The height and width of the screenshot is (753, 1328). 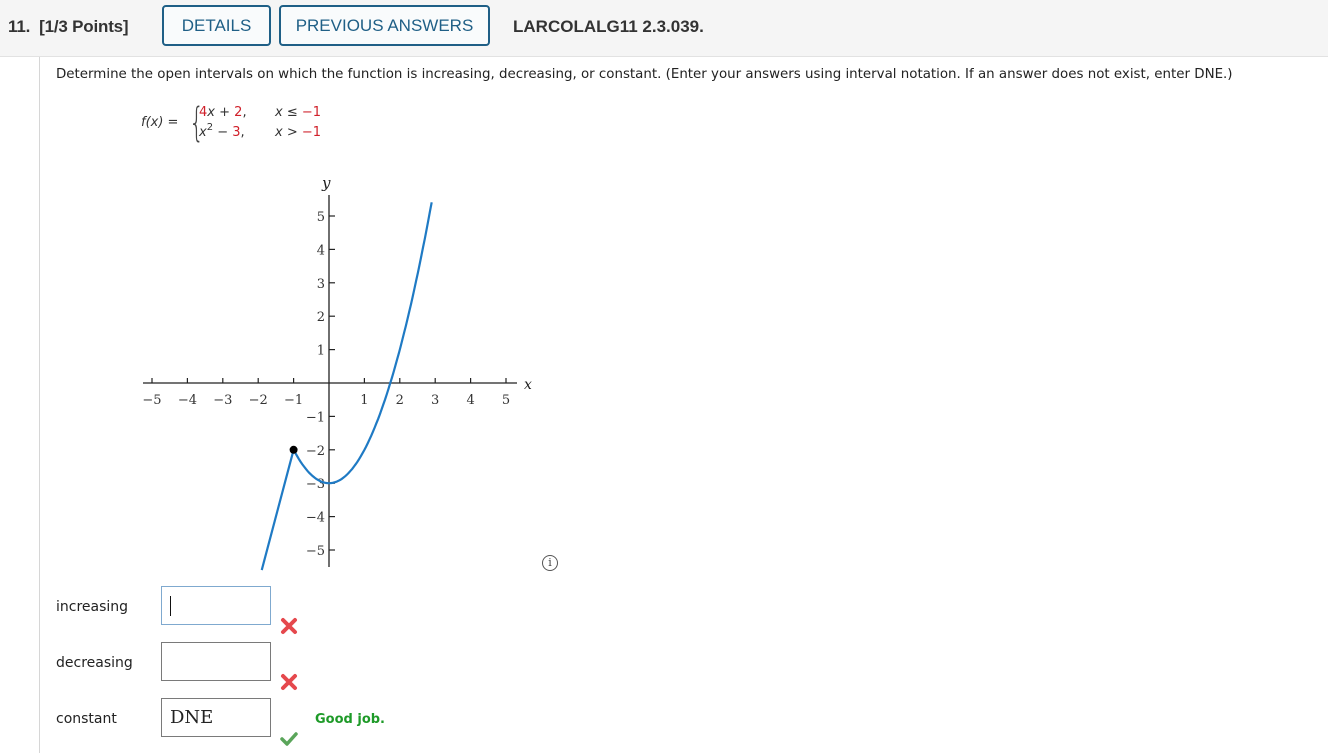 What do you see at coordinates (277, 510) in the screenshot?
I see `linear-piece-curve` at bounding box center [277, 510].